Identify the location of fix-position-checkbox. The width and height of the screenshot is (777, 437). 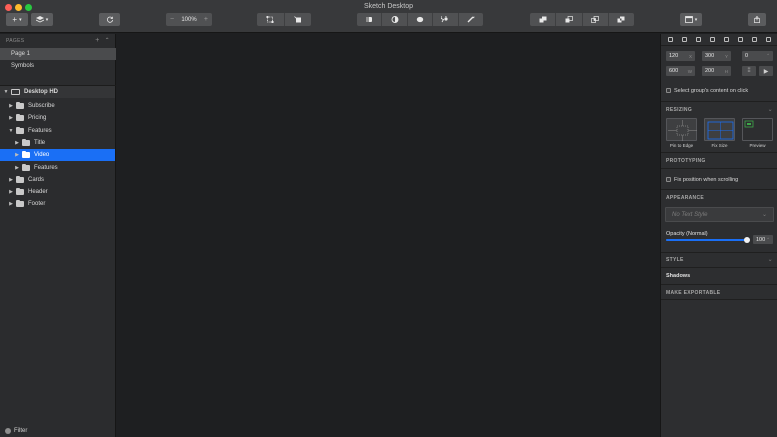
(668, 179).